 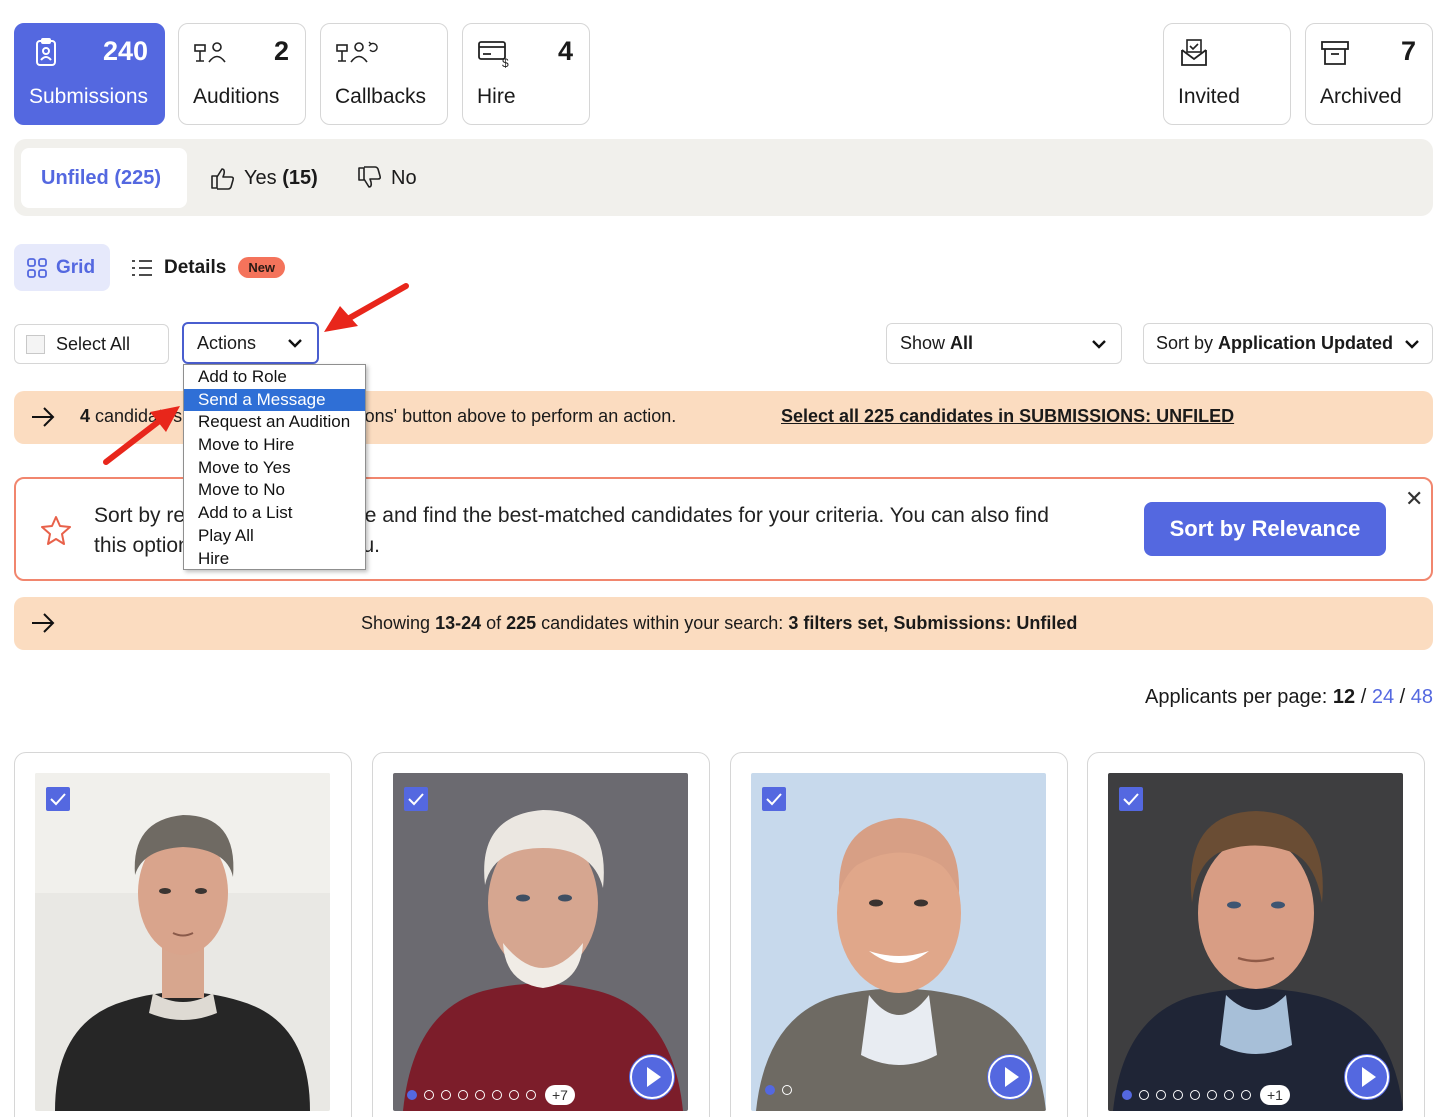 I want to click on candidate-card: +7, so click(x=541, y=934).